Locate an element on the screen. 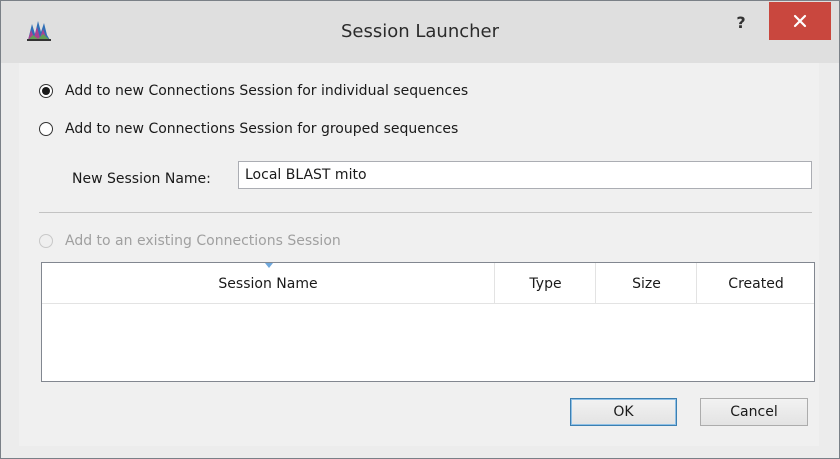 This screenshot has width=840, height=459. session-name-label: New Session Name: is located at coordinates (141, 179).